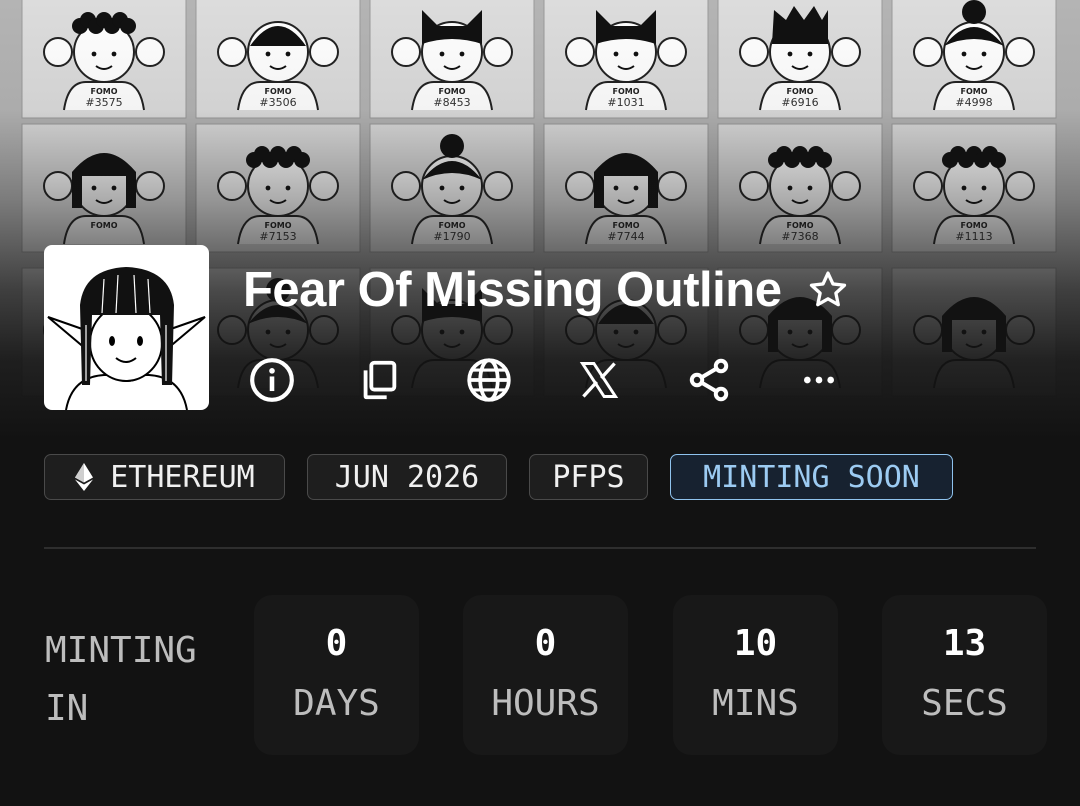 The height and width of the screenshot is (806, 1080). I want to click on more-icon, so click(819, 380).